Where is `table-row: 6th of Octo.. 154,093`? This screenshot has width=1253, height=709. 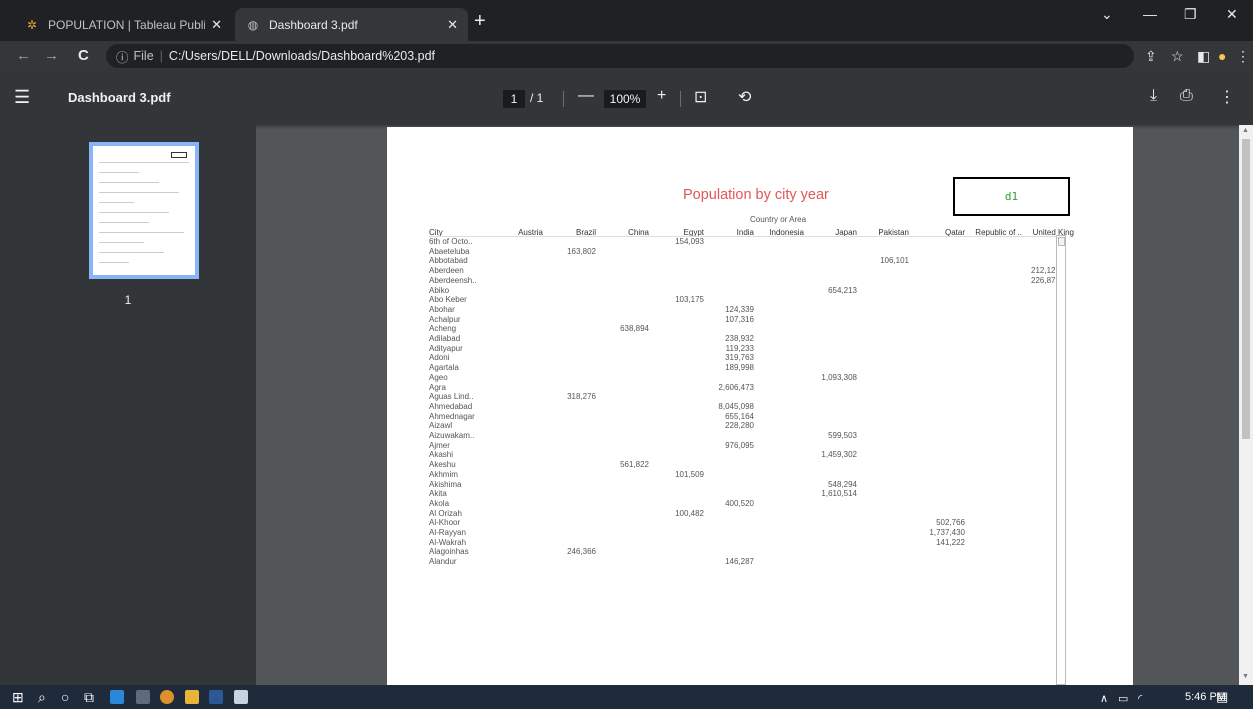 table-row: 6th of Octo.. 154,093 is located at coordinates (747, 242).